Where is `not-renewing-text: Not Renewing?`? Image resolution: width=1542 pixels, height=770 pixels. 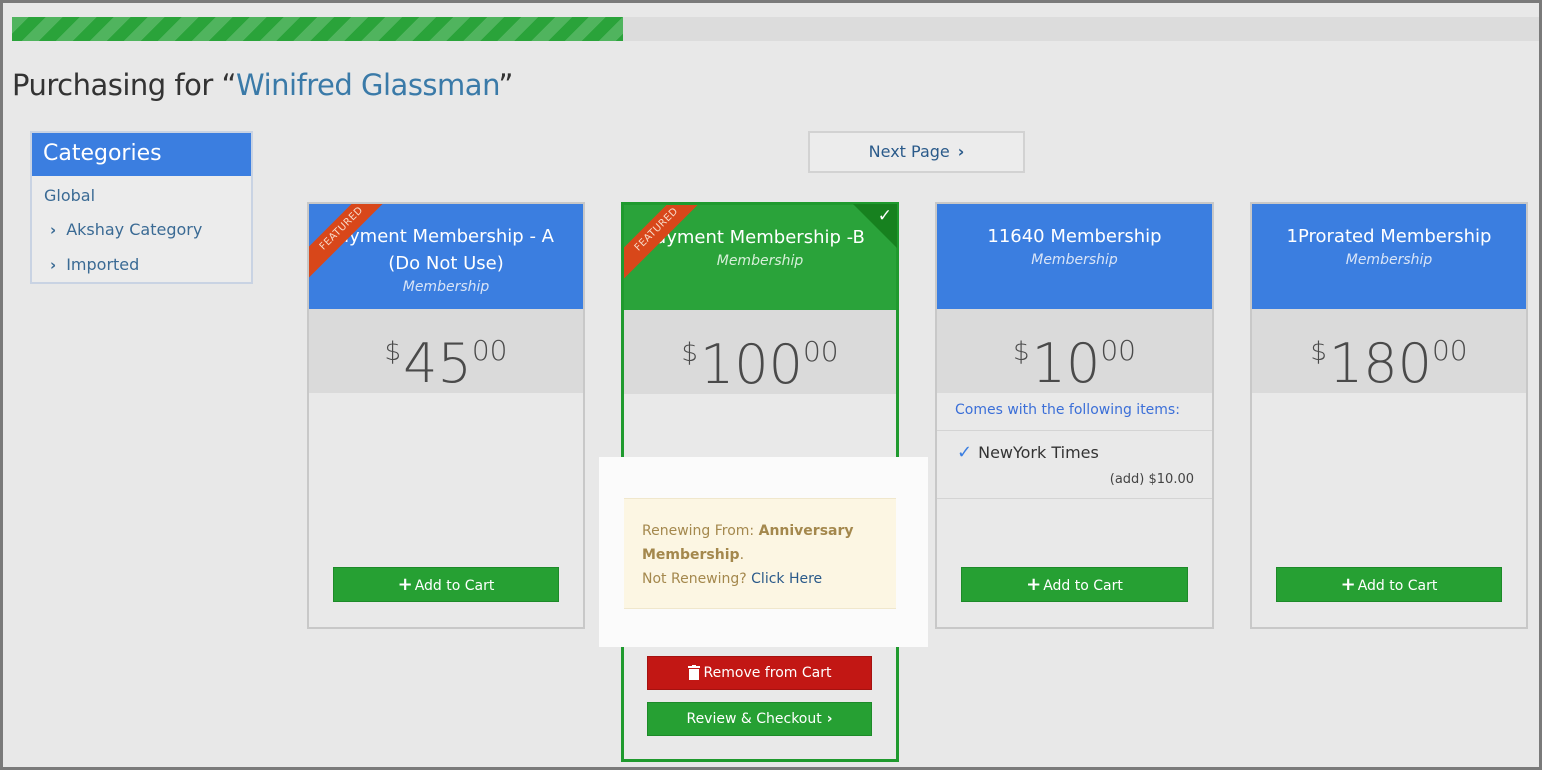 not-renewing-text: Not Renewing? is located at coordinates (697, 579).